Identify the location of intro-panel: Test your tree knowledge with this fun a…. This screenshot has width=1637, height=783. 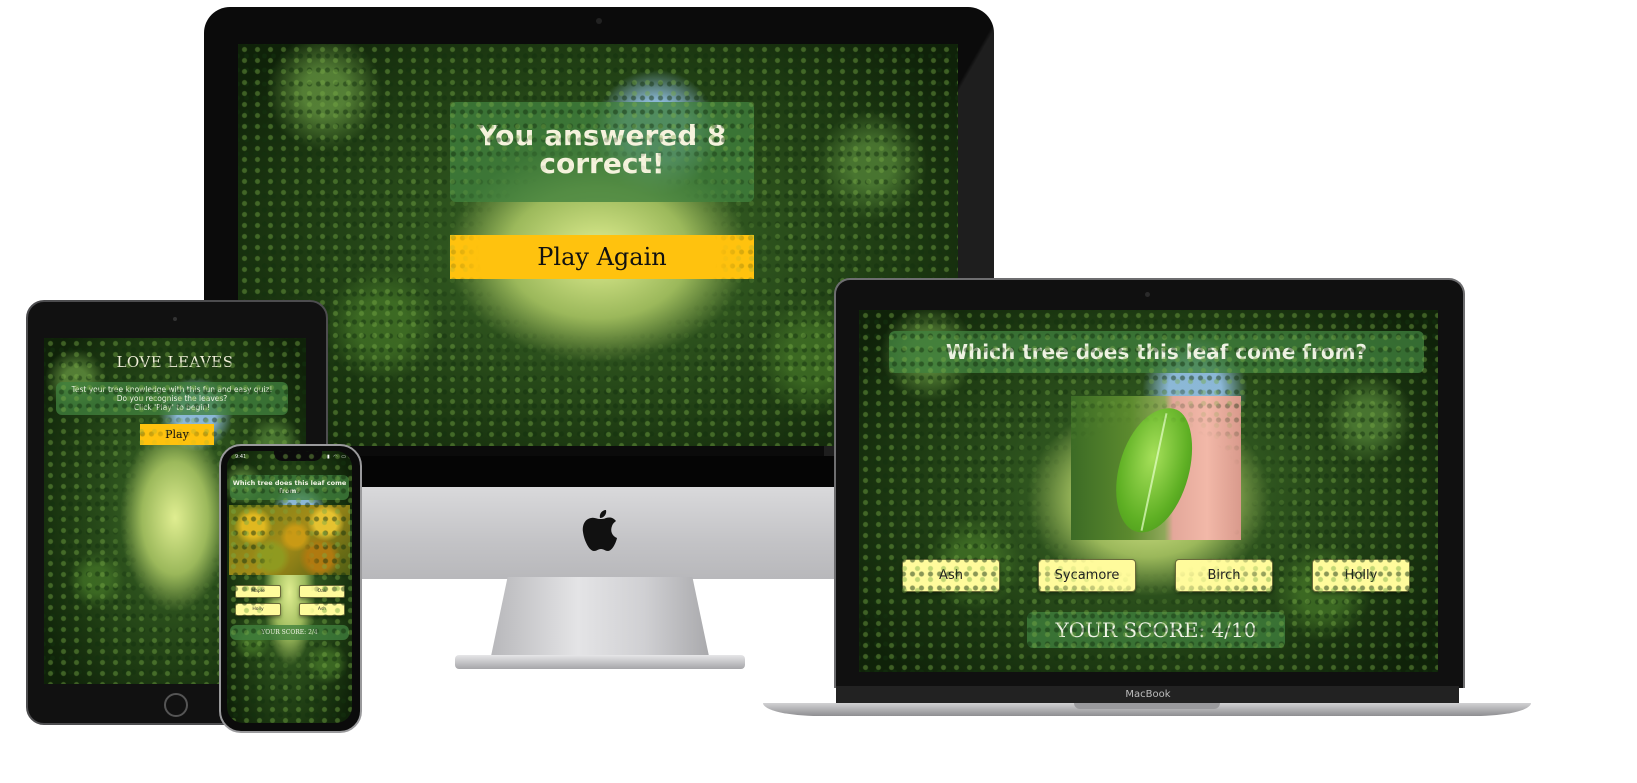
(172, 398).